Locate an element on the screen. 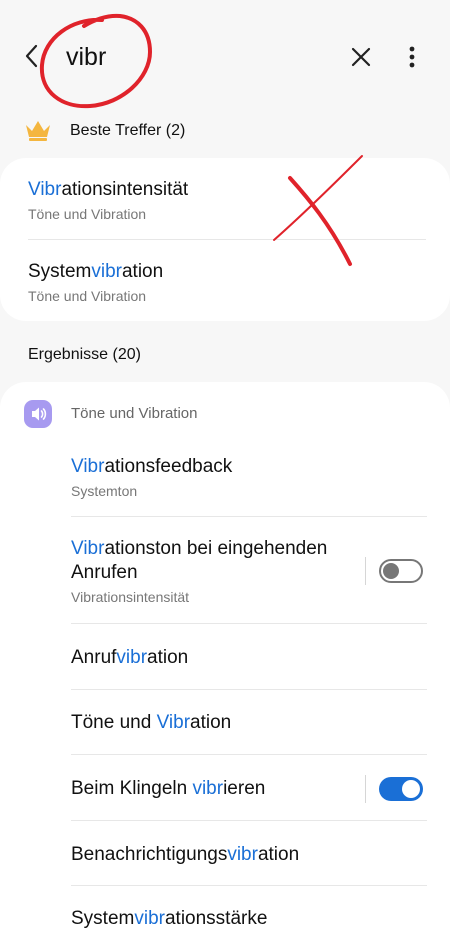  result-item: Vibrationsfeedback Systemton is located at coordinates (151, 477).